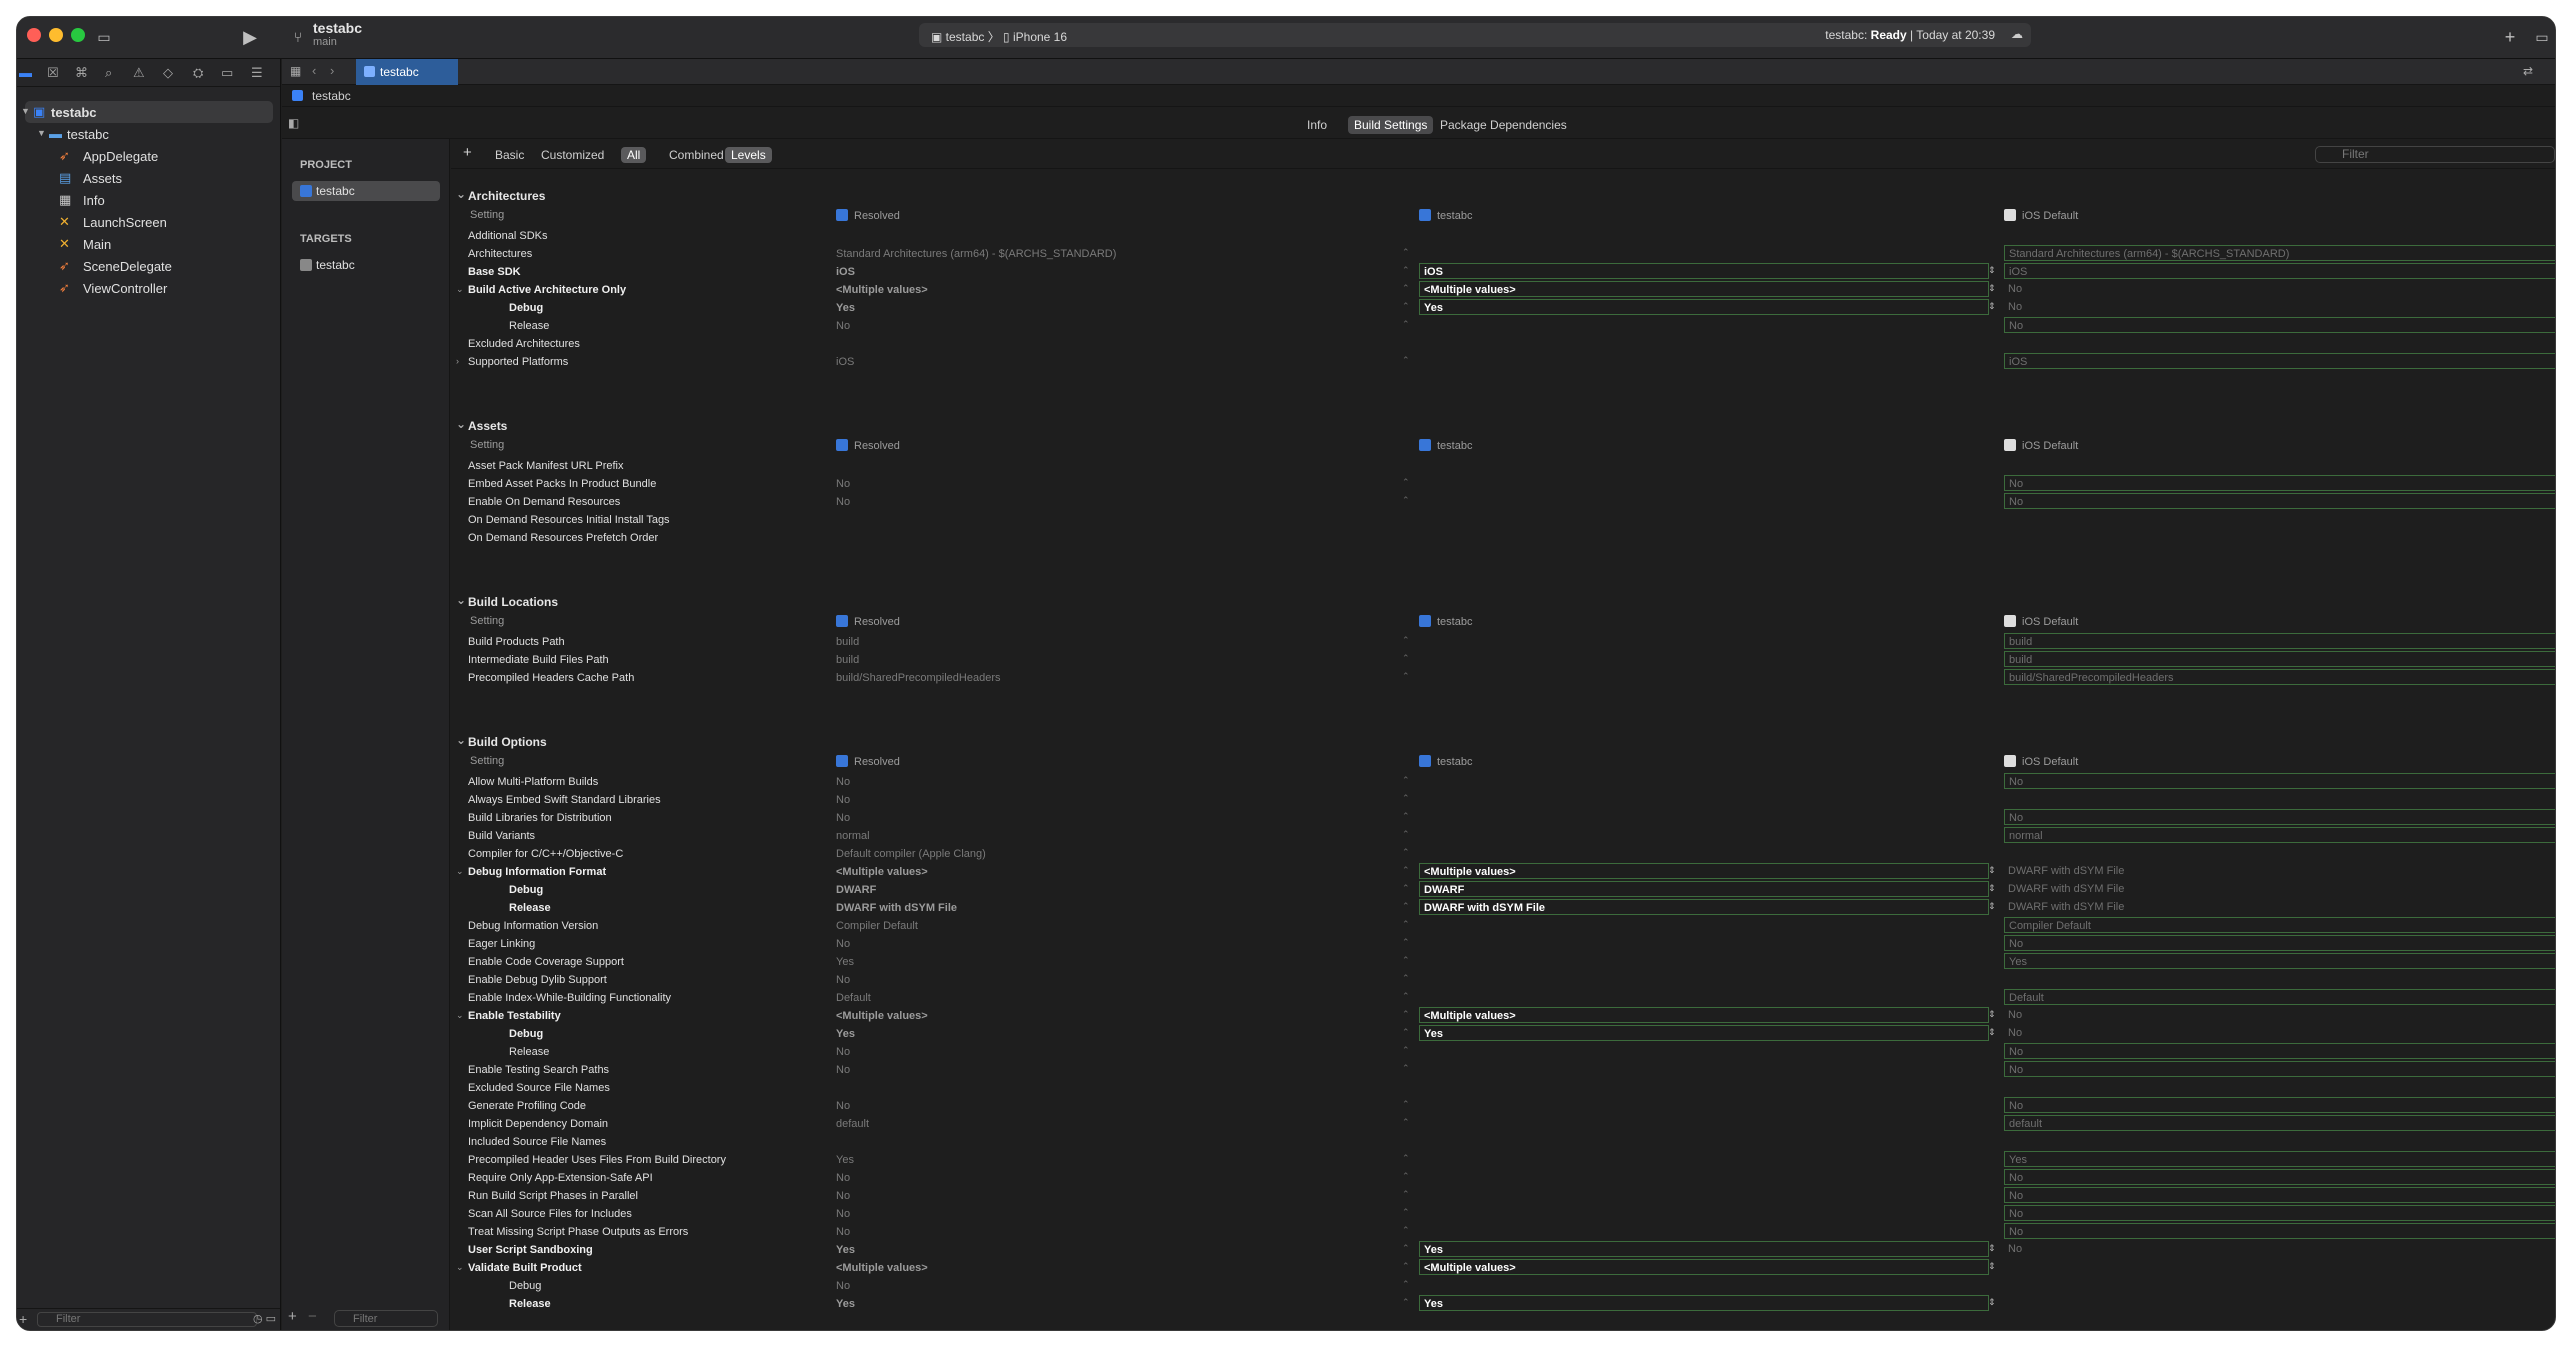  I want to click on disclosure-icon: ▼, so click(25, 111).